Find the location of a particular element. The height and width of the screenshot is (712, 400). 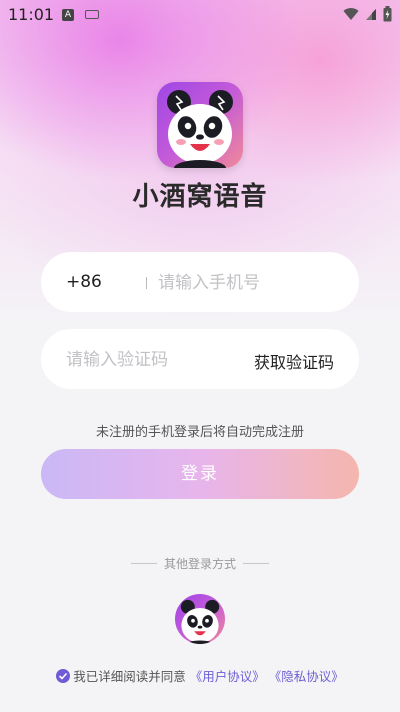

other-login-label: 其他登录方式 is located at coordinates (199, 564).